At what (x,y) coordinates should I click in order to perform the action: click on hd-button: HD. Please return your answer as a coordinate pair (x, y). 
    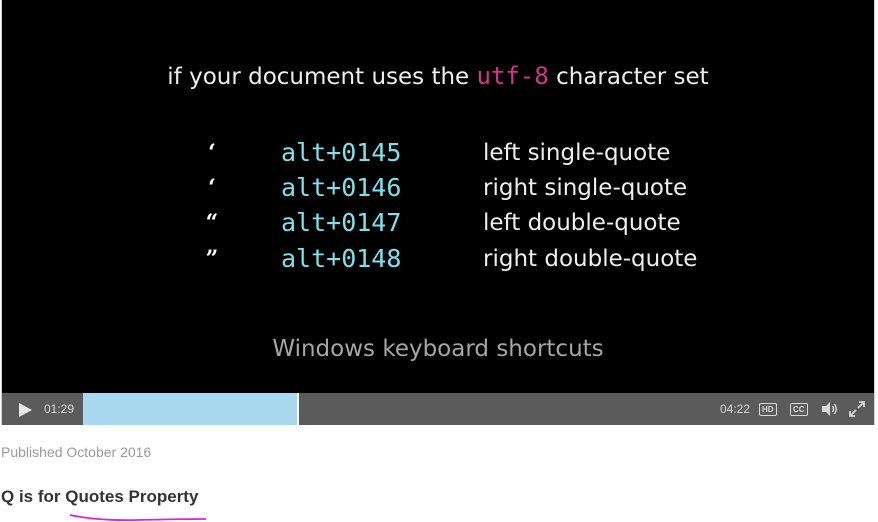
    Looking at the image, I should click on (768, 409).